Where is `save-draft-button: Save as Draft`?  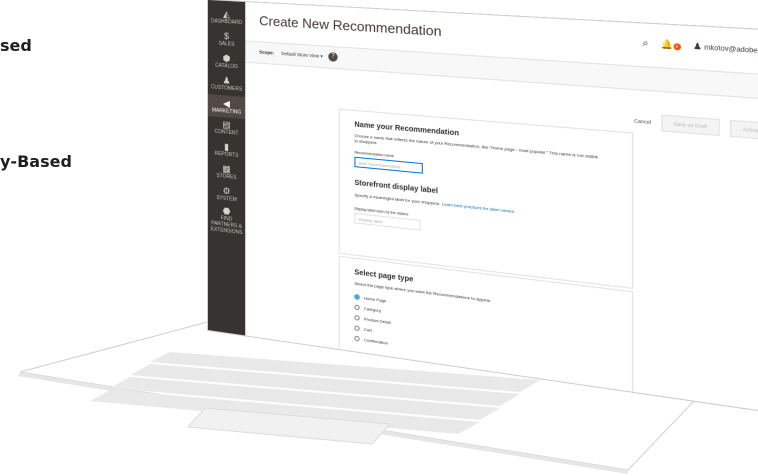
save-draft-button: Save as Draft is located at coordinates (690, 125).